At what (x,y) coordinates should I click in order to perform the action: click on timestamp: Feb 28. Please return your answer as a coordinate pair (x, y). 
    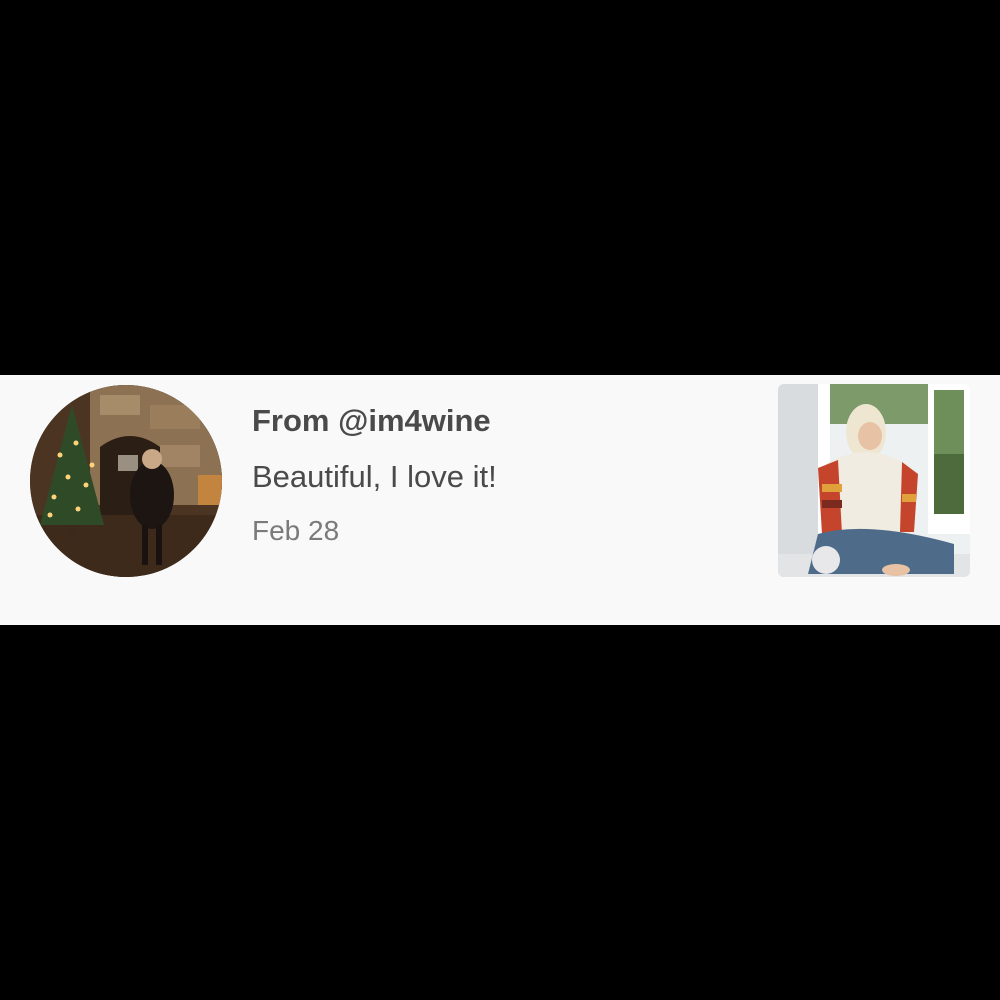
    Looking at the image, I should click on (296, 530).